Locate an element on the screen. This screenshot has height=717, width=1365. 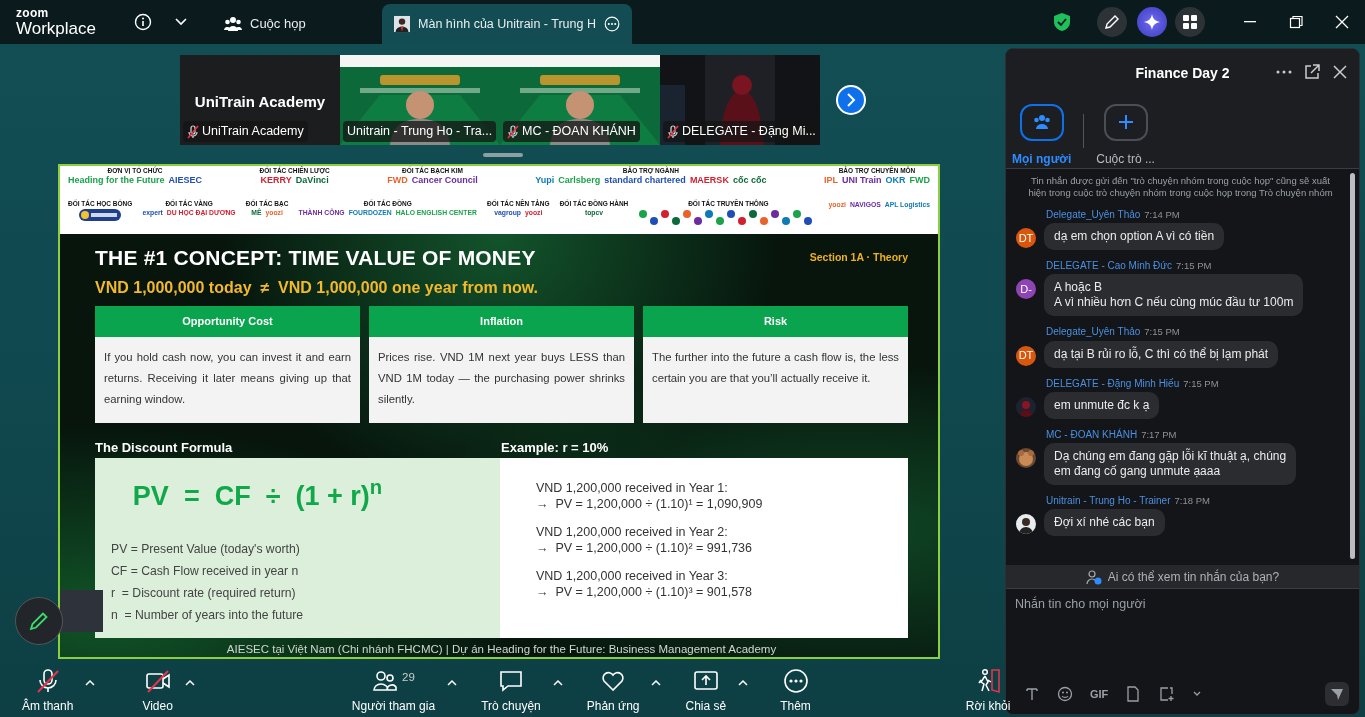
person-icon is located at coordinates (1093, 576).